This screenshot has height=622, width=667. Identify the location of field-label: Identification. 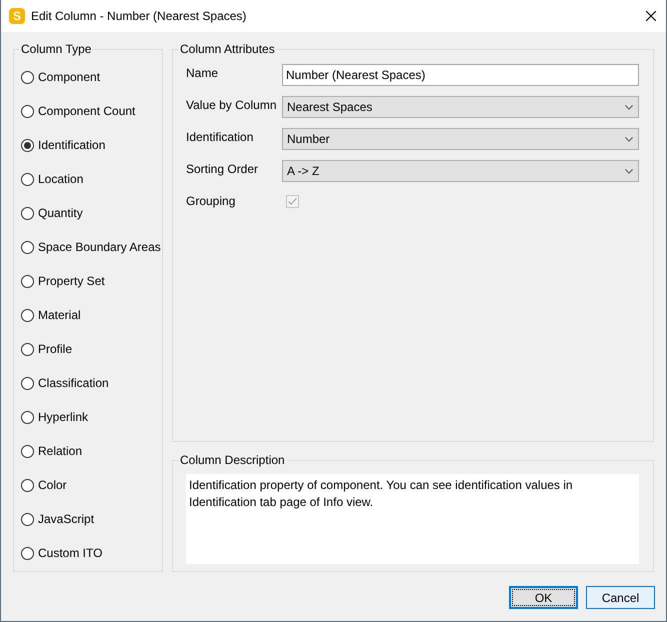
(220, 137).